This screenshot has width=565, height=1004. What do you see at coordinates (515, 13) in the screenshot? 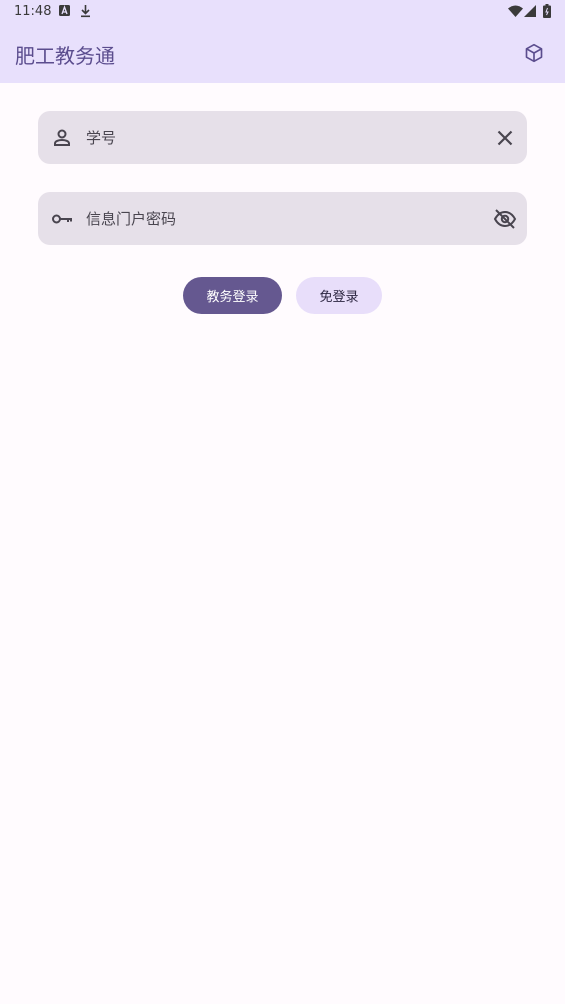
I see `wifi-icon` at bounding box center [515, 13].